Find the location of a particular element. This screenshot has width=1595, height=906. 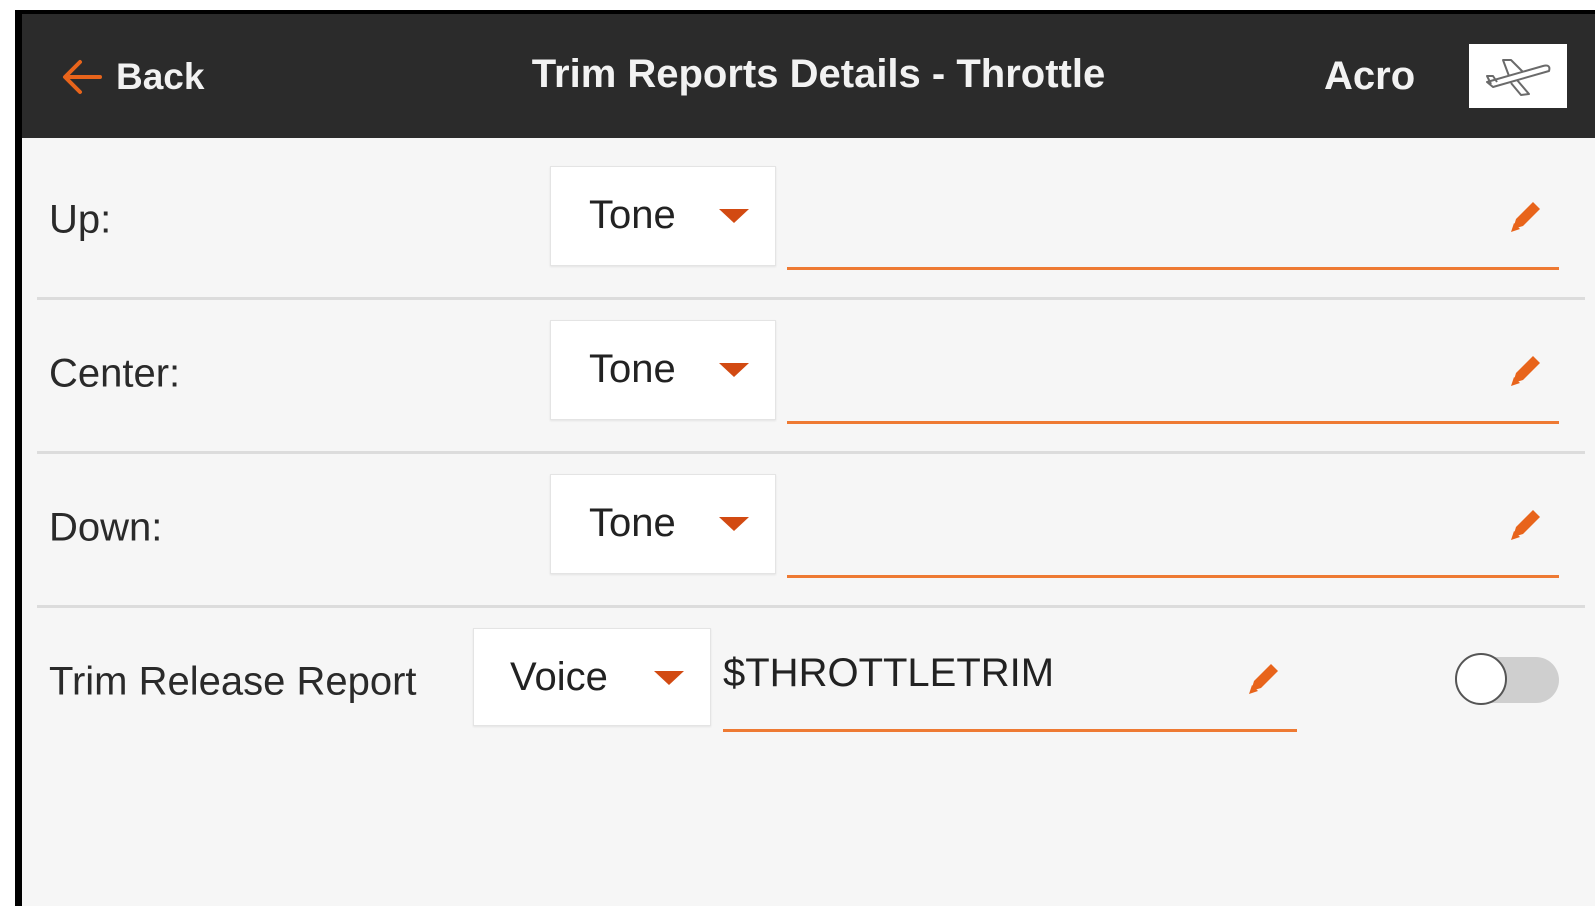

center-mode-select: Tone is located at coordinates (663, 370).